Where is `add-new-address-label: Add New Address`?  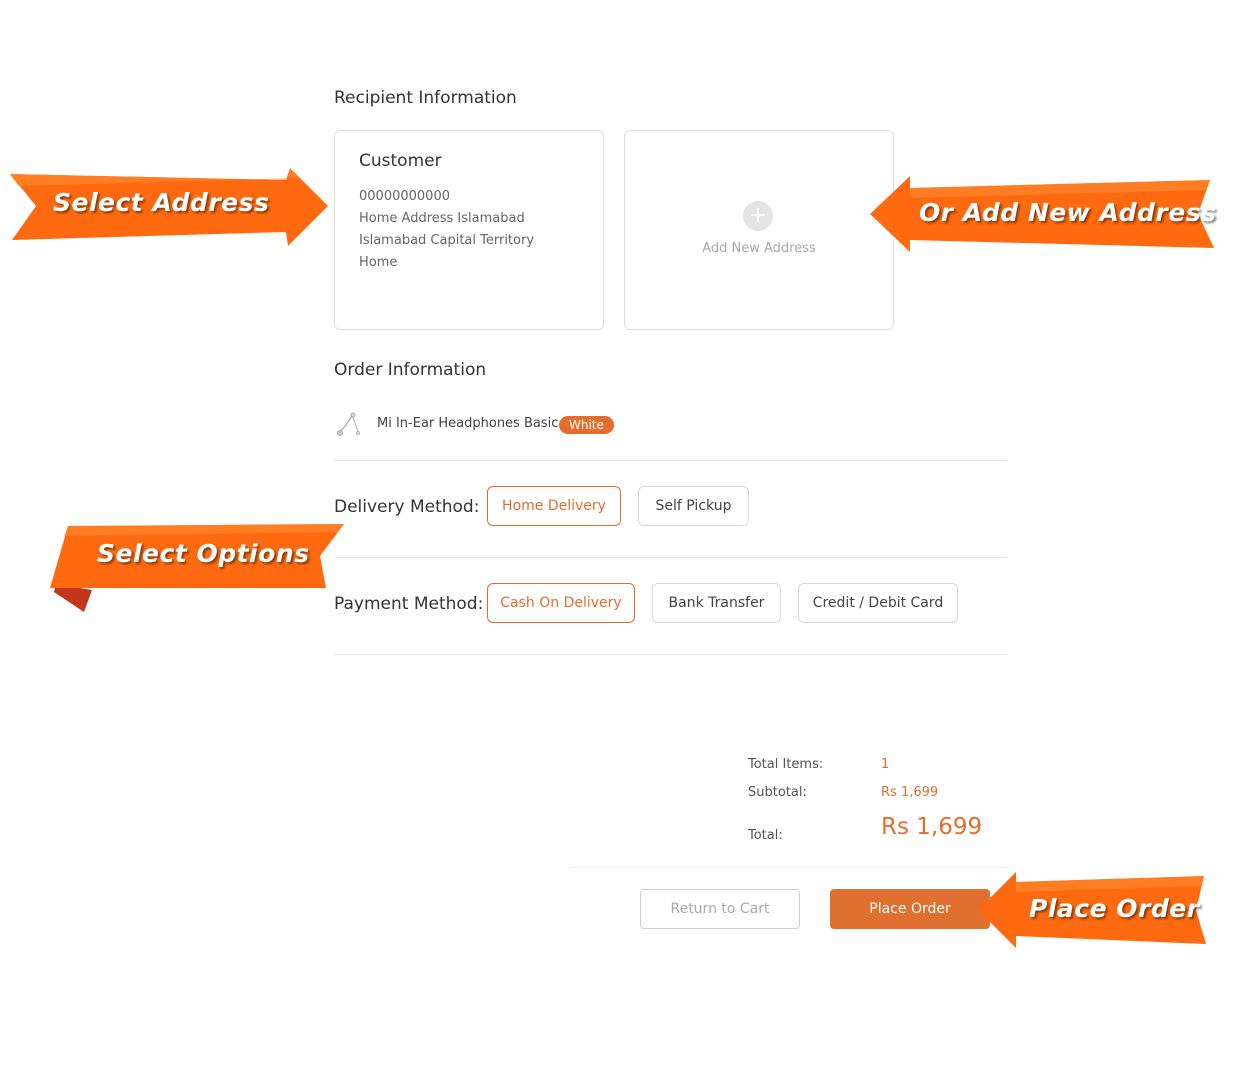
add-new-address-label: Add New Address is located at coordinates (759, 248).